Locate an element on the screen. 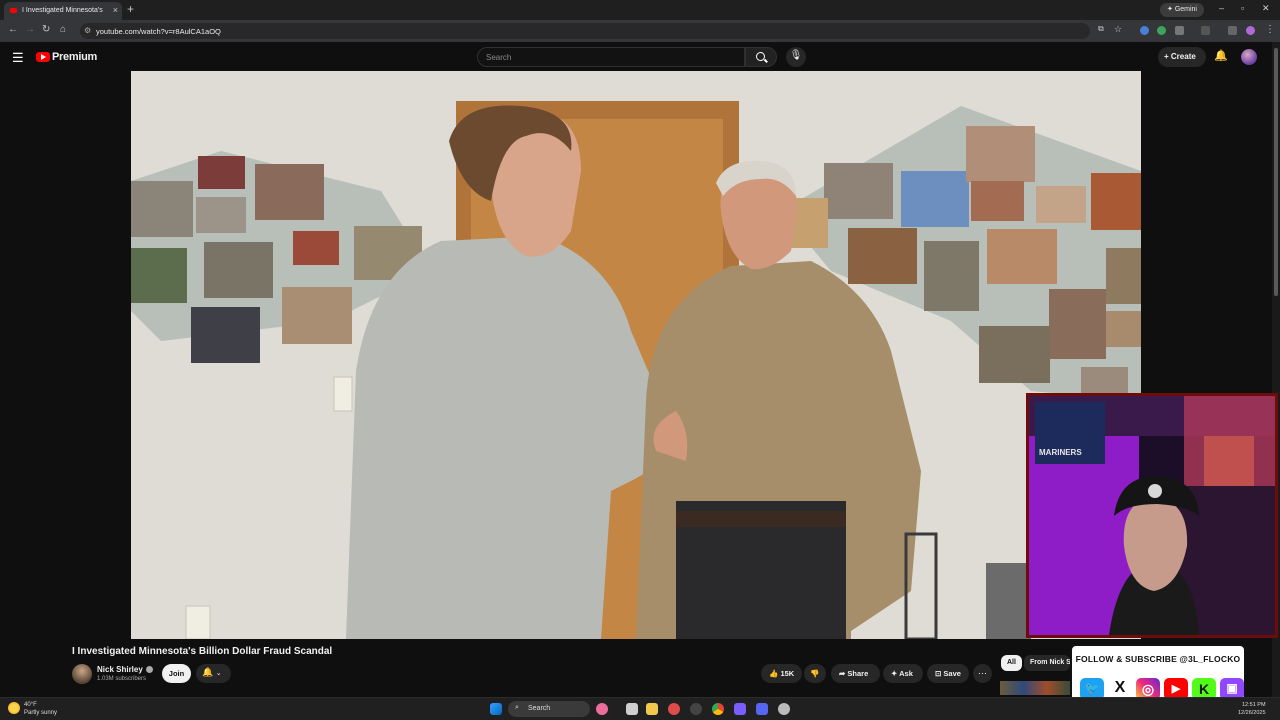  scrollbar-thumb is located at coordinates (1276, 172).